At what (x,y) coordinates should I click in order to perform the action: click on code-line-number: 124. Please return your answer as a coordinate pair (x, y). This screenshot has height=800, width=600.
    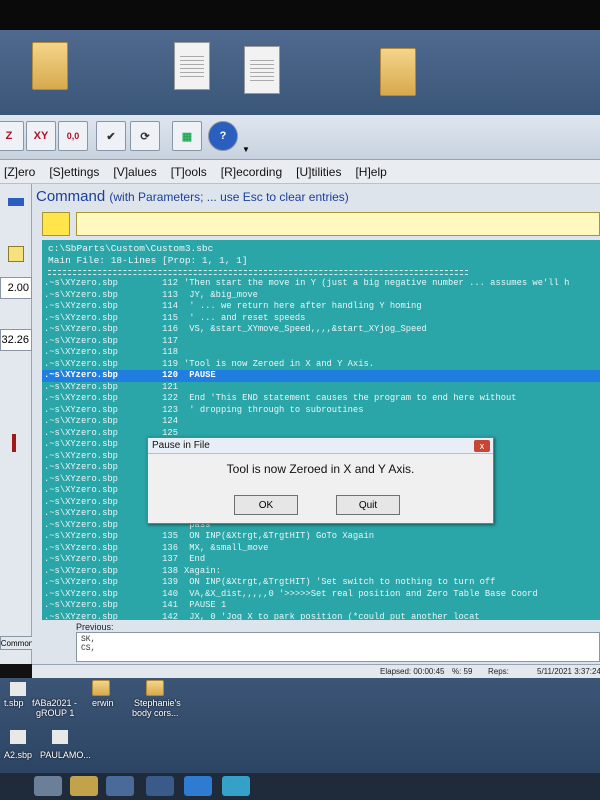
    Looking at the image, I should click on (170, 421).